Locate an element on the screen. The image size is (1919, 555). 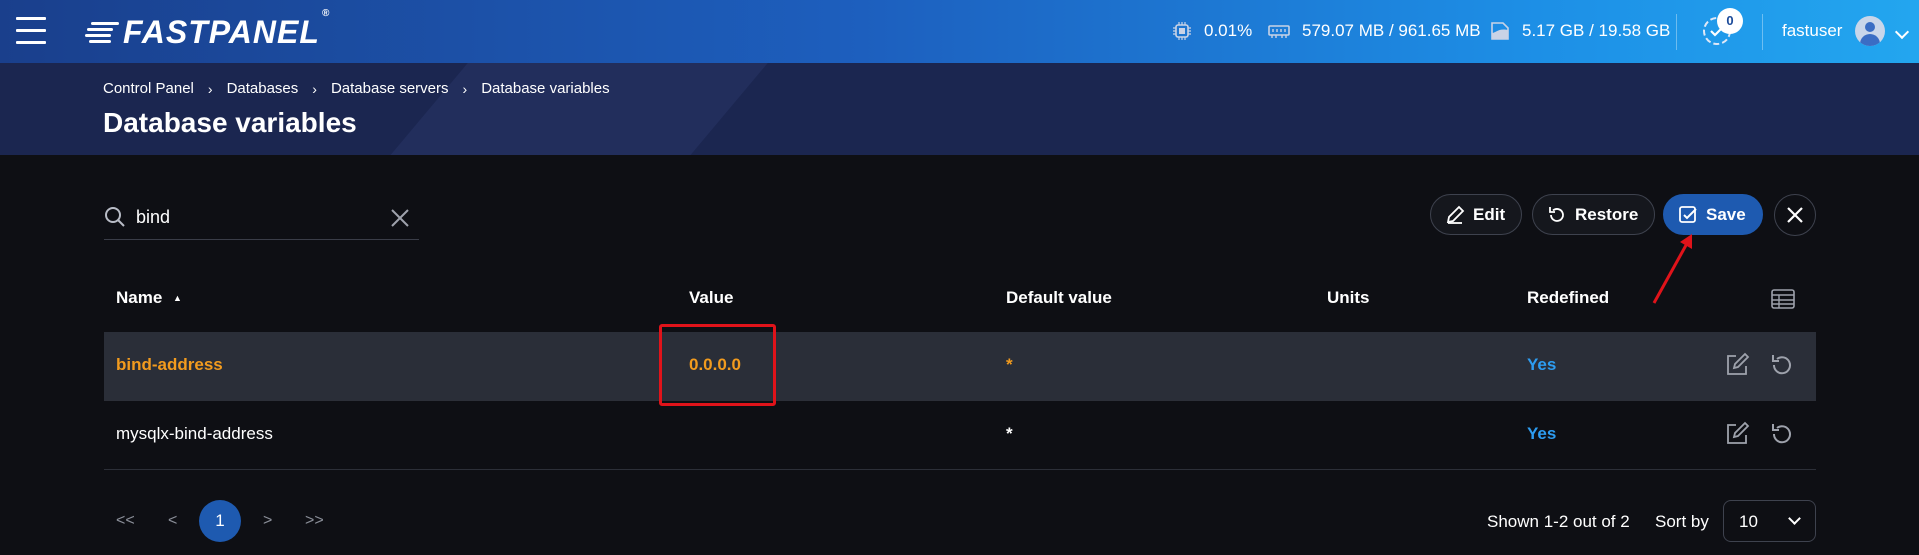
breadcrumb-databases: Databases is located at coordinates (263, 88).